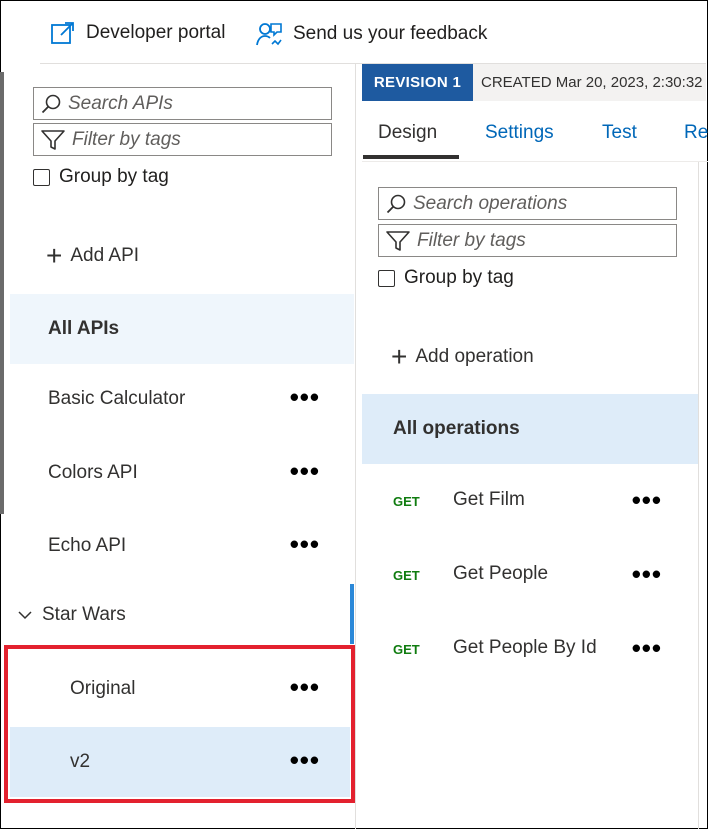  What do you see at coordinates (120, 103) in the screenshot?
I see `search-apis-placeholder: Search APIs` at bounding box center [120, 103].